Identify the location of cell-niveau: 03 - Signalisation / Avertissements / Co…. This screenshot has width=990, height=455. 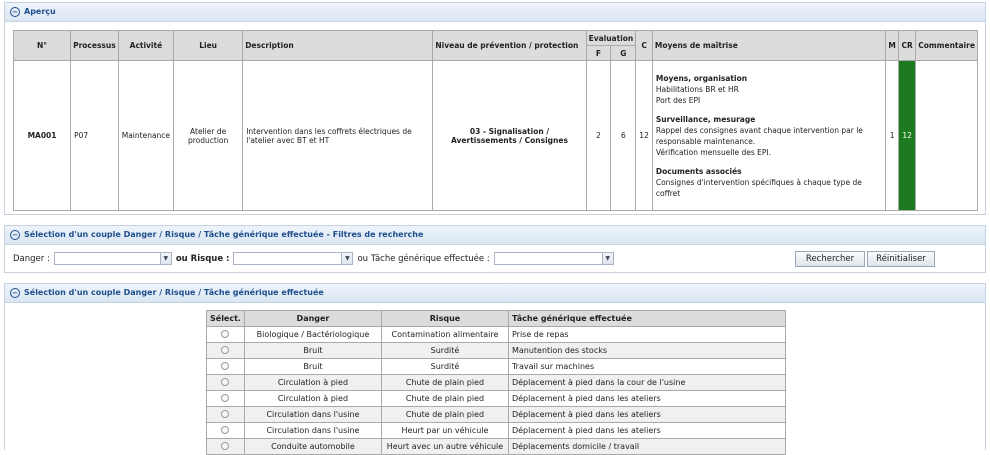
(509, 135).